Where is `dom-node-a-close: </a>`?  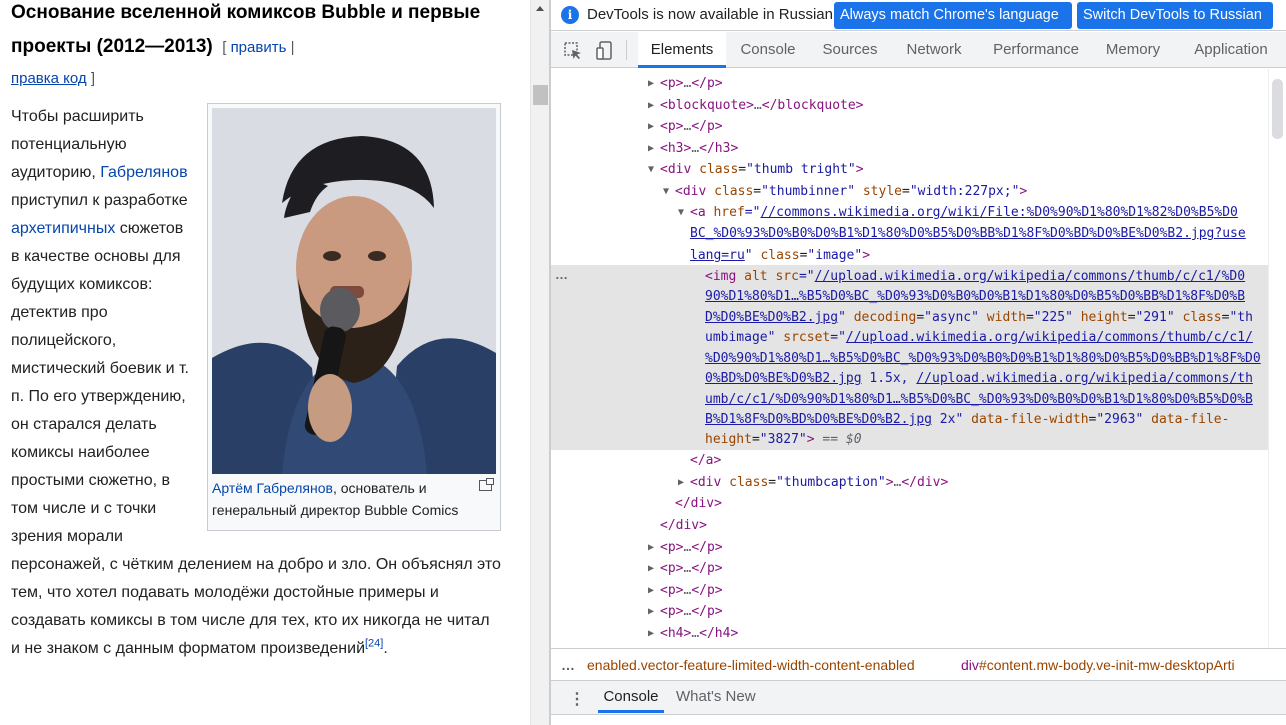 dom-node-a-close: </a> is located at coordinates (918, 461).